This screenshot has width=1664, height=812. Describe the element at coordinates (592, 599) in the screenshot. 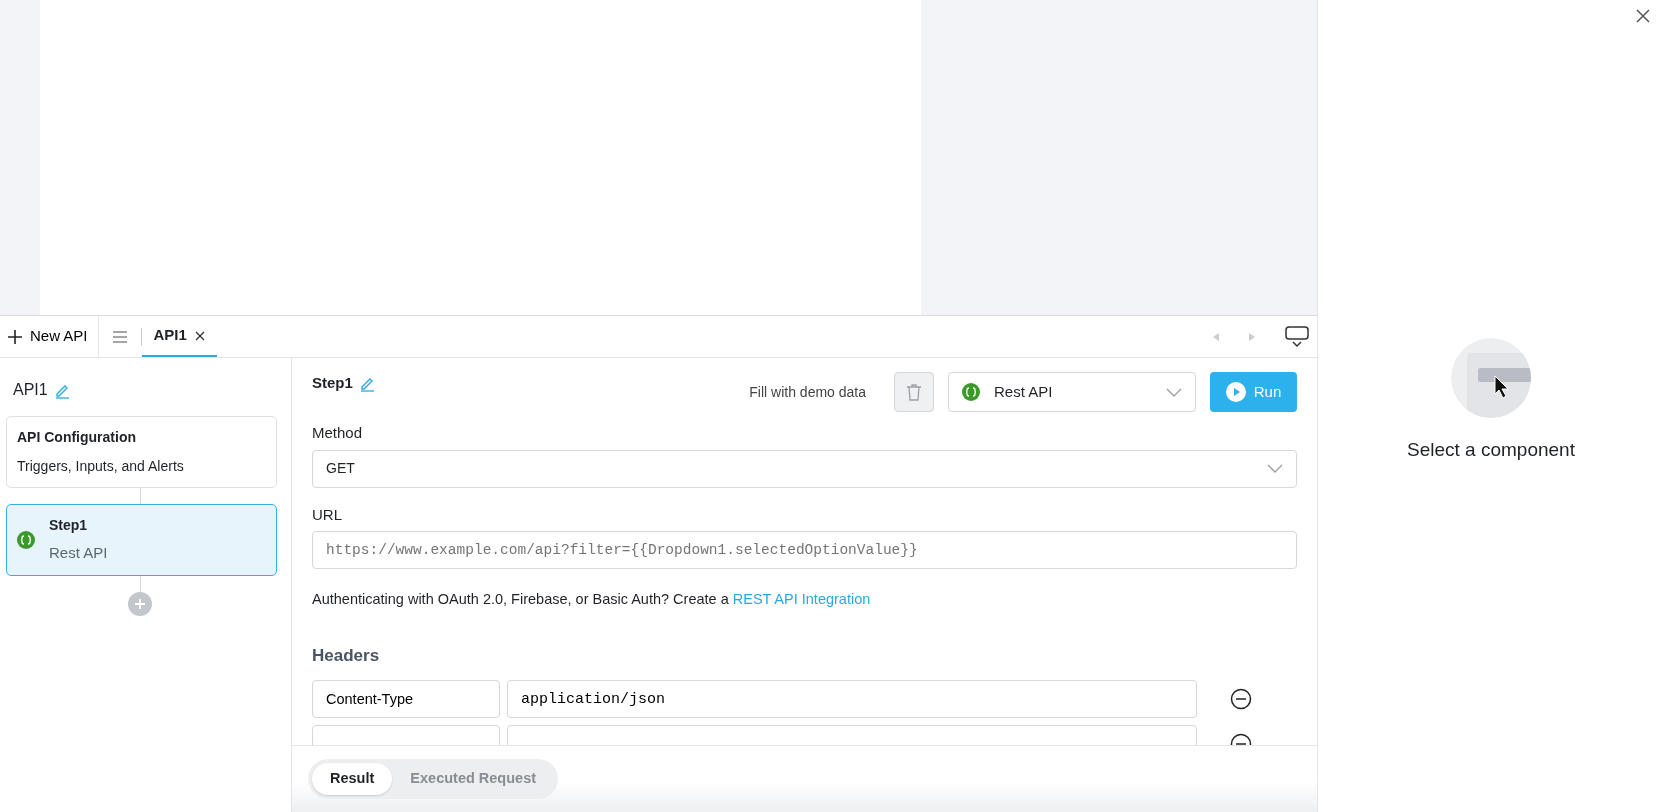

I see `auth-help-text: Authenticating with OAuth 2.0, Firebase, or Basic Auth? Create a REST API Integration` at that location.